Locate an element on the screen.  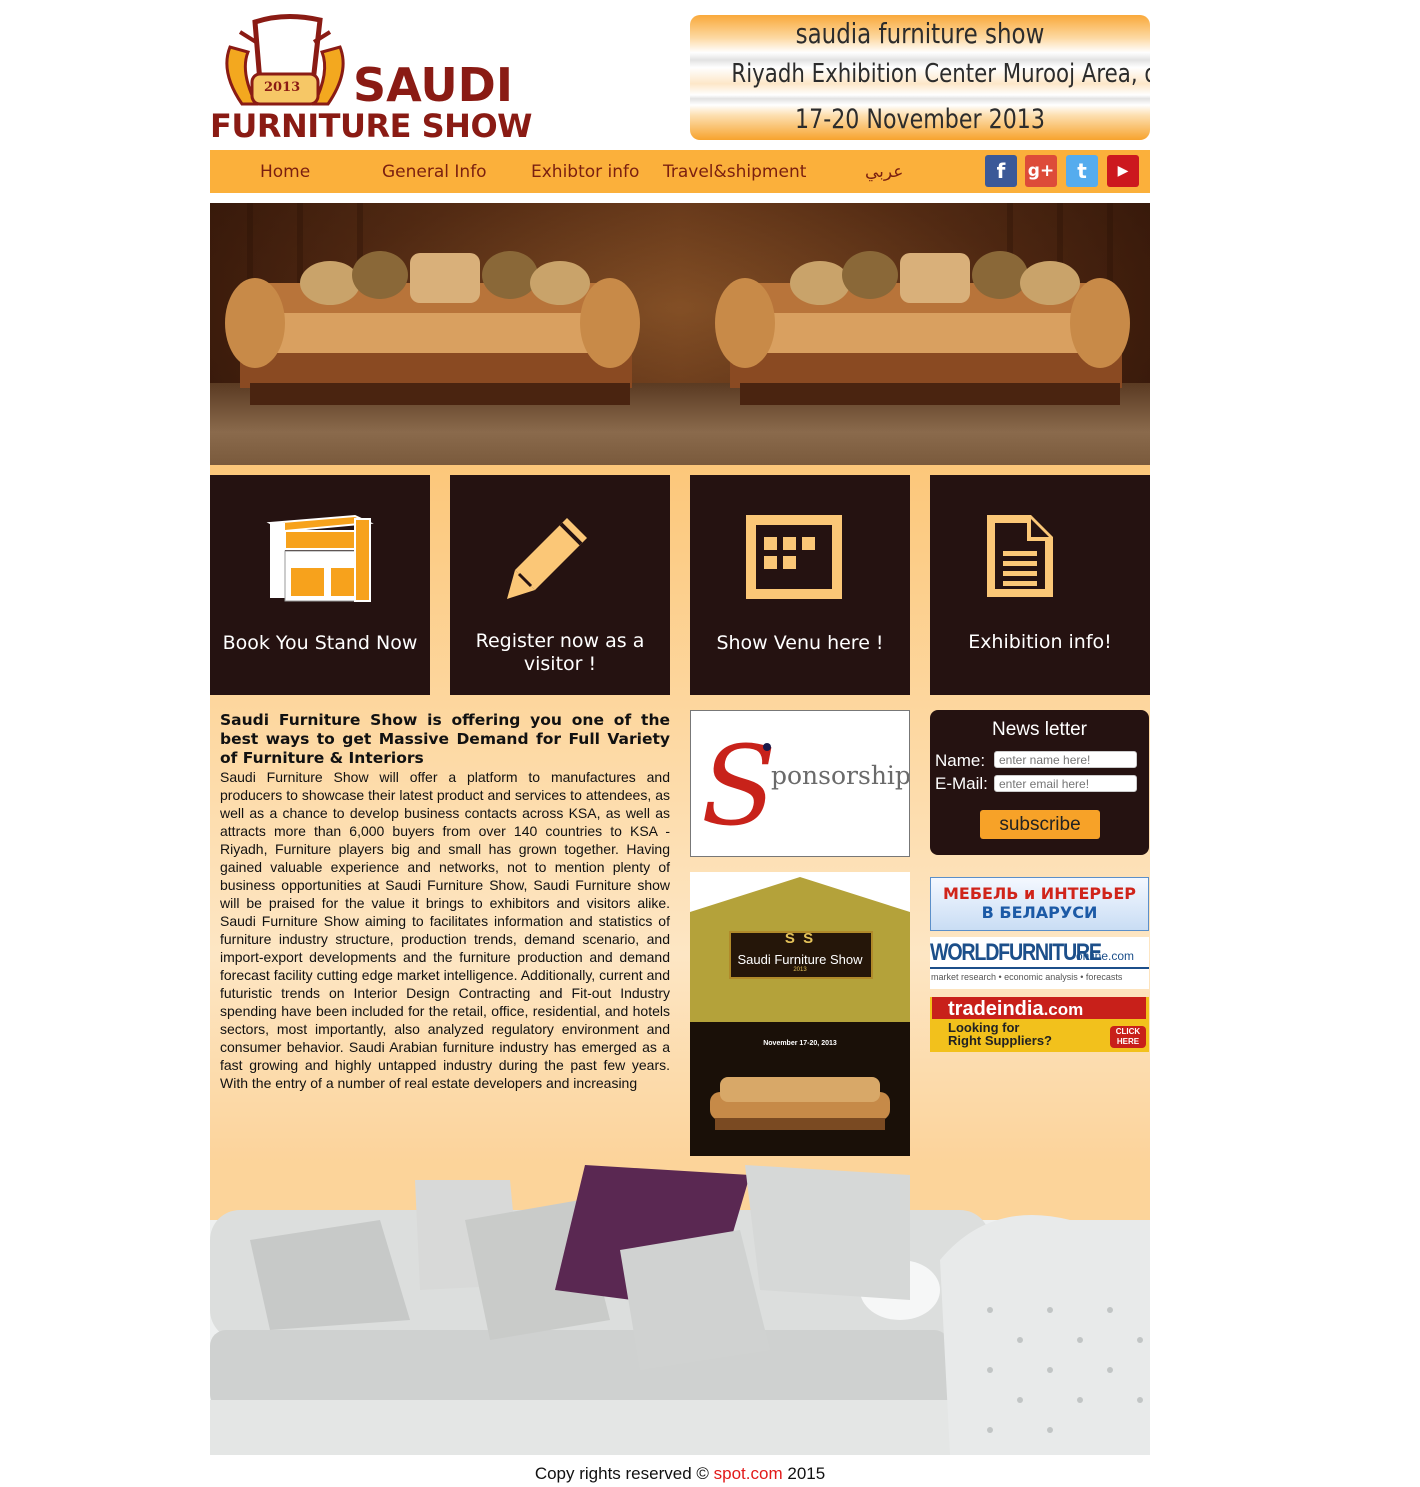
subscribe-button: subscribe is located at coordinates (1040, 824).